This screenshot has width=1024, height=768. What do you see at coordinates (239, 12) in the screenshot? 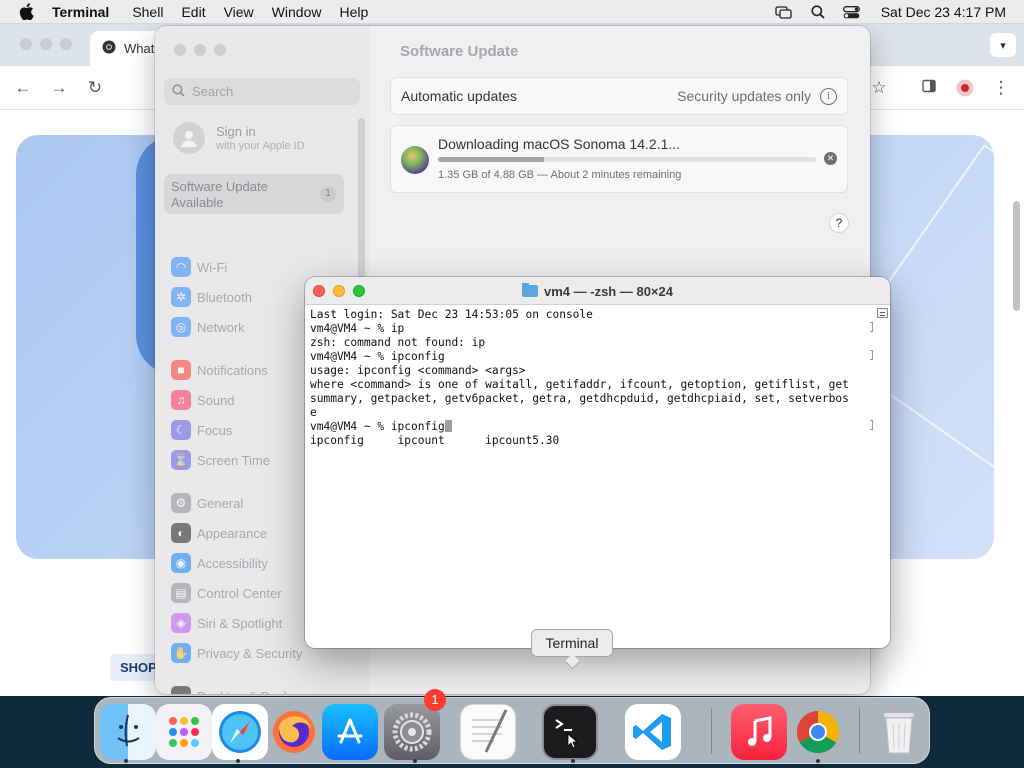
I see `menu-view: View` at bounding box center [239, 12].